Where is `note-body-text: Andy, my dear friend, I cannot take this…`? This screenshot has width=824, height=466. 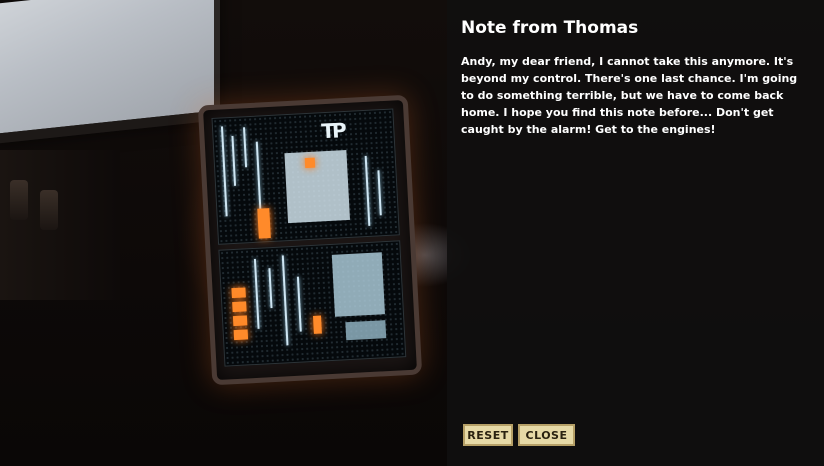 note-body-text: Andy, my dear friend, I cannot take this… is located at coordinates (629, 95).